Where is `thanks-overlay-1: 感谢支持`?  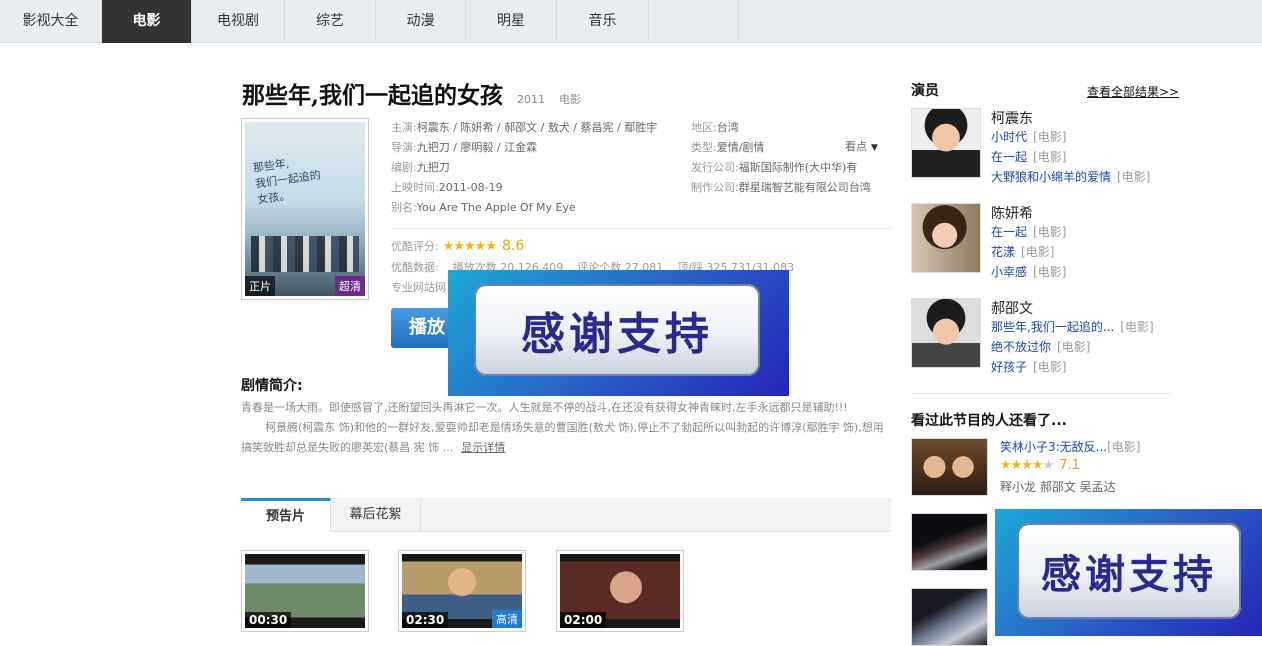 thanks-overlay-1: 感谢支持 is located at coordinates (618, 333).